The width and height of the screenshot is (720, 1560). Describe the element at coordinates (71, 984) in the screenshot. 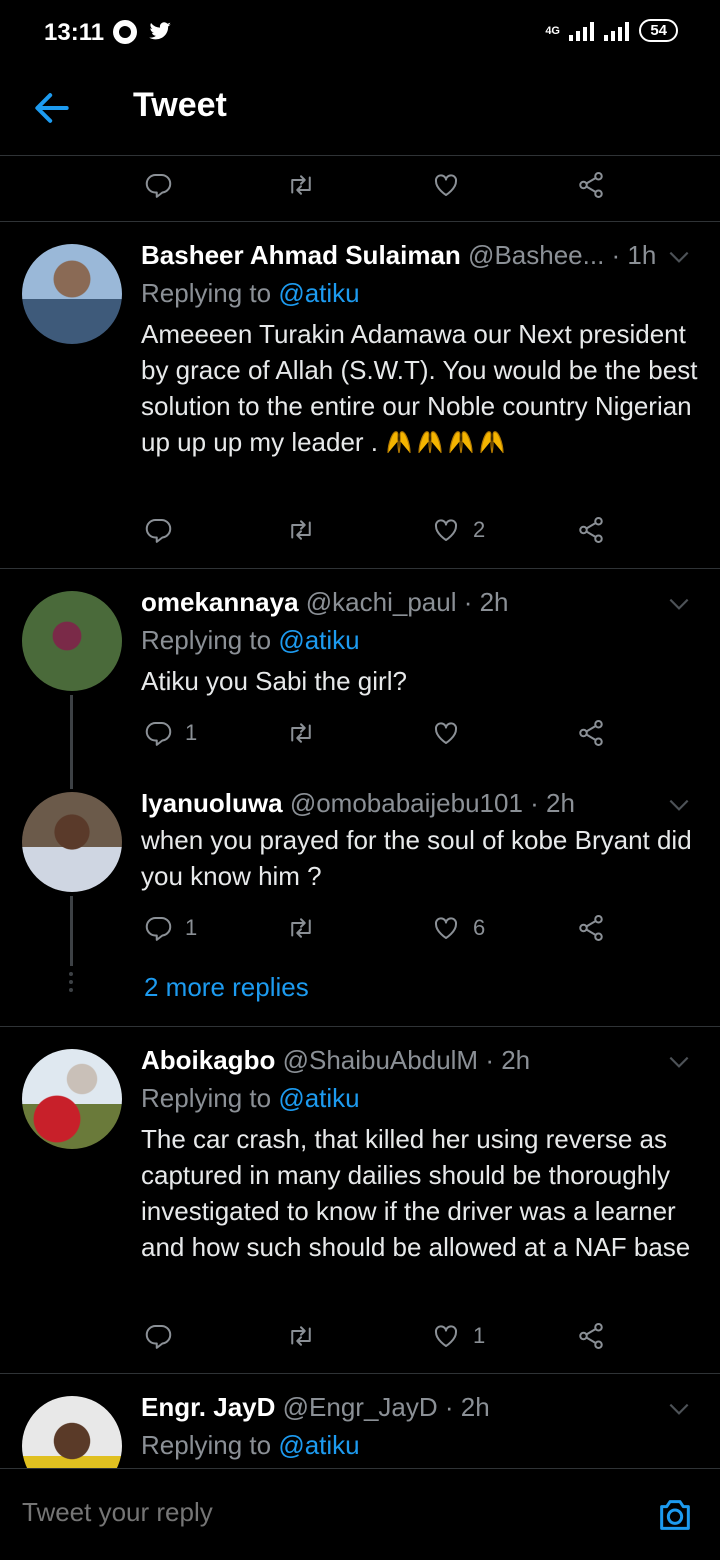

I see `thread-dots` at that location.